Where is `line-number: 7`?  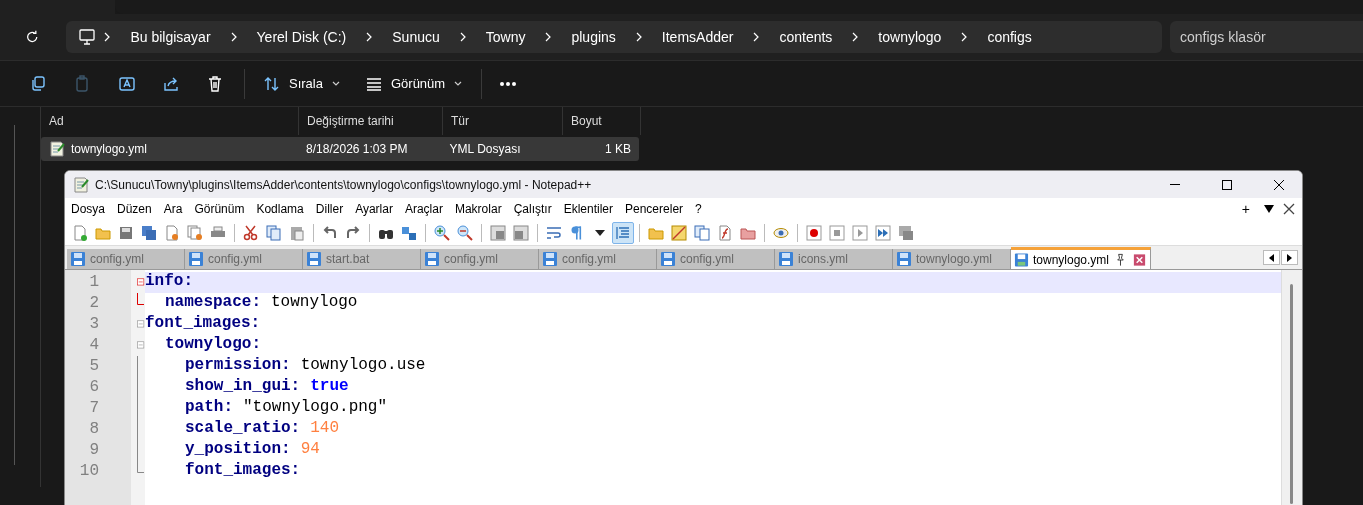 line-number: 7 is located at coordinates (94, 408).